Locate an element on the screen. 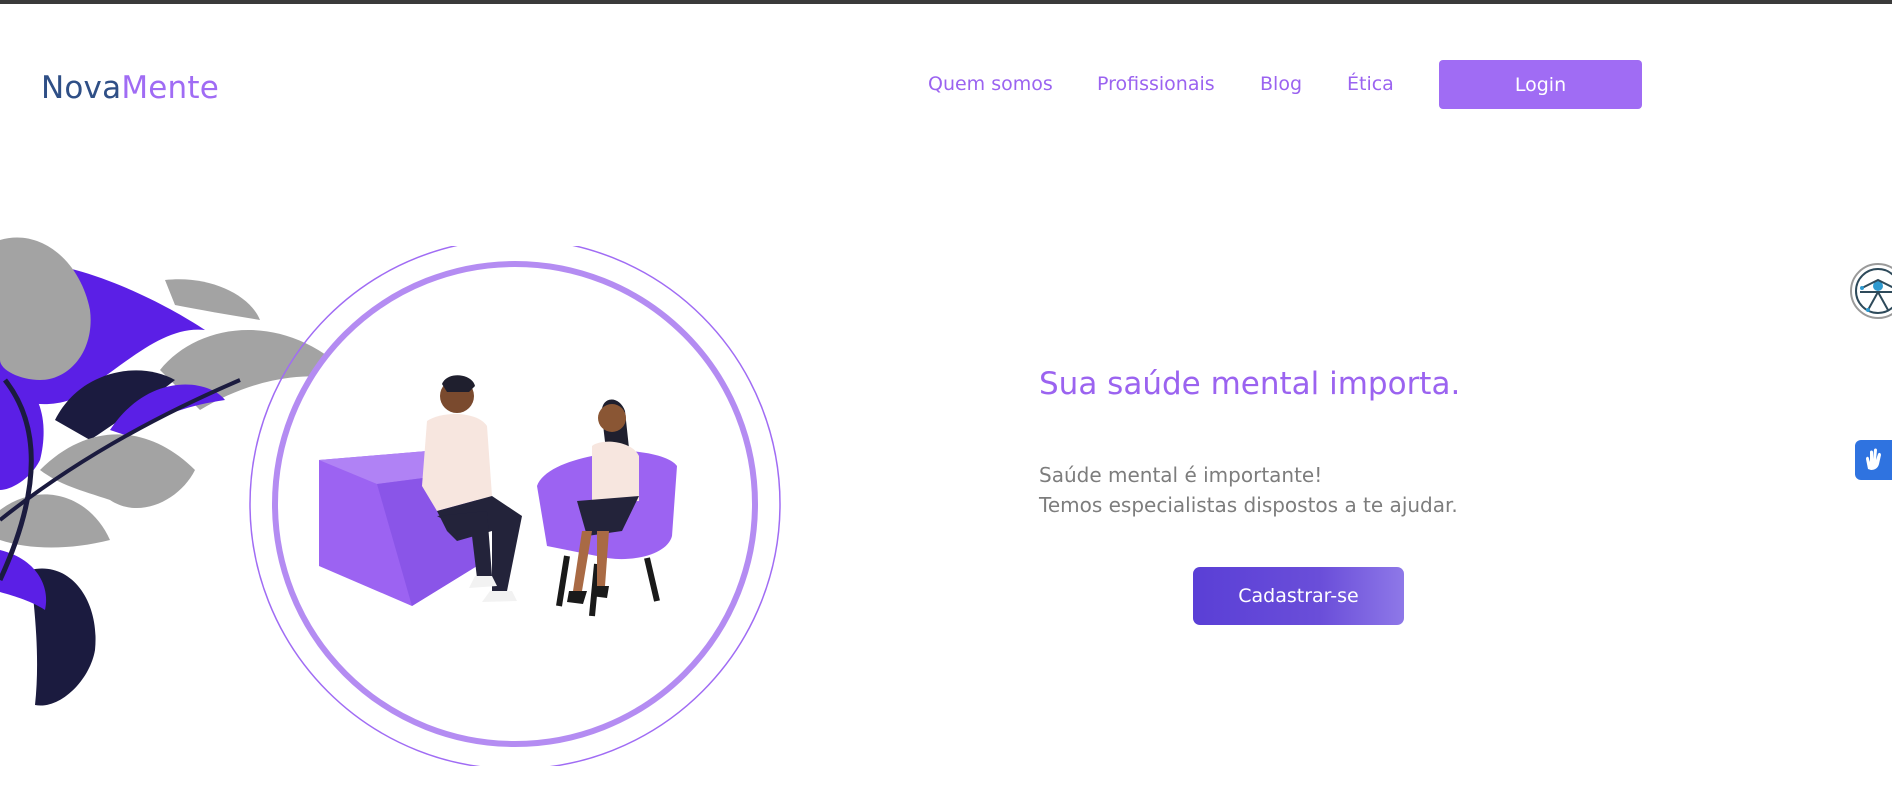 Image resolution: width=1892 pixels, height=809 pixels. accessibility-button is located at coordinates (1870, 291).